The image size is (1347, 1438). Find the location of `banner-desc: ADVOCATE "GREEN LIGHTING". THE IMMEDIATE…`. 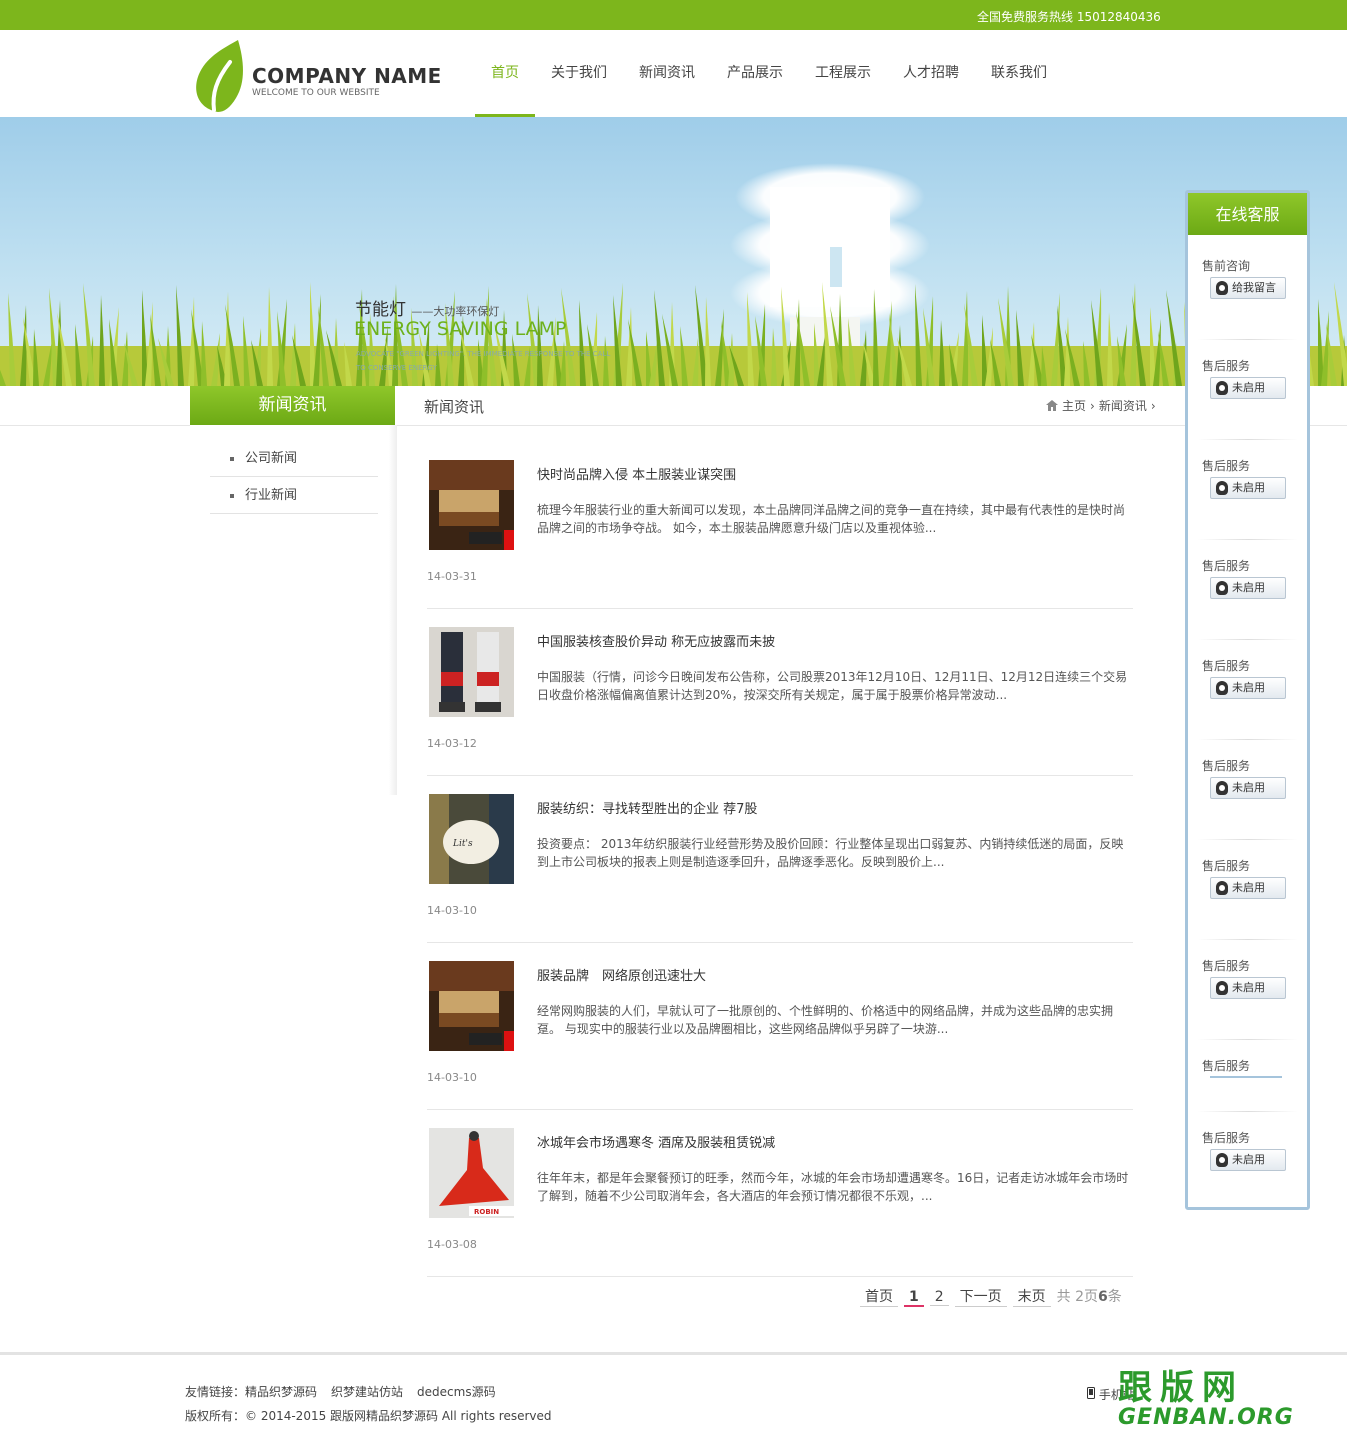

banner-desc: ADVOCATE "GREEN LIGHTING". THE IMMEDIATE… is located at coordinates (483, 361).